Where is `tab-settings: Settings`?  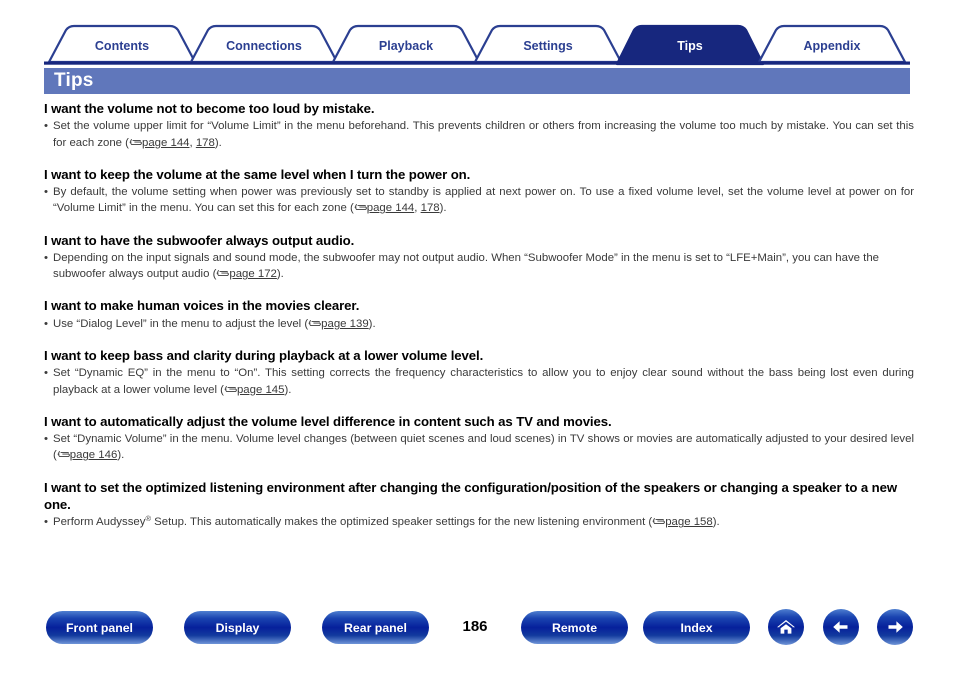 tab-settings: Settings is located at coordinates (548, 44).